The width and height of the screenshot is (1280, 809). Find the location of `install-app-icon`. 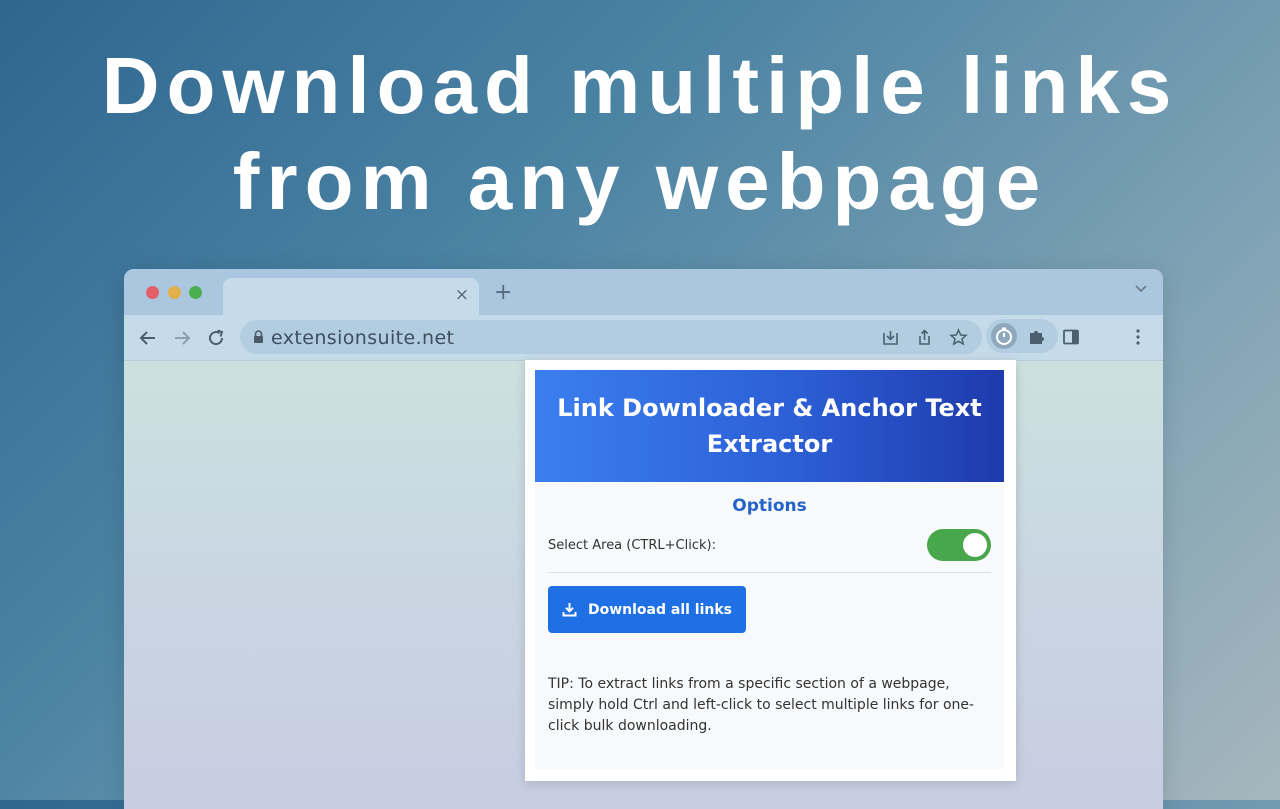

install-app-icon is located at coordinates (890, 337).